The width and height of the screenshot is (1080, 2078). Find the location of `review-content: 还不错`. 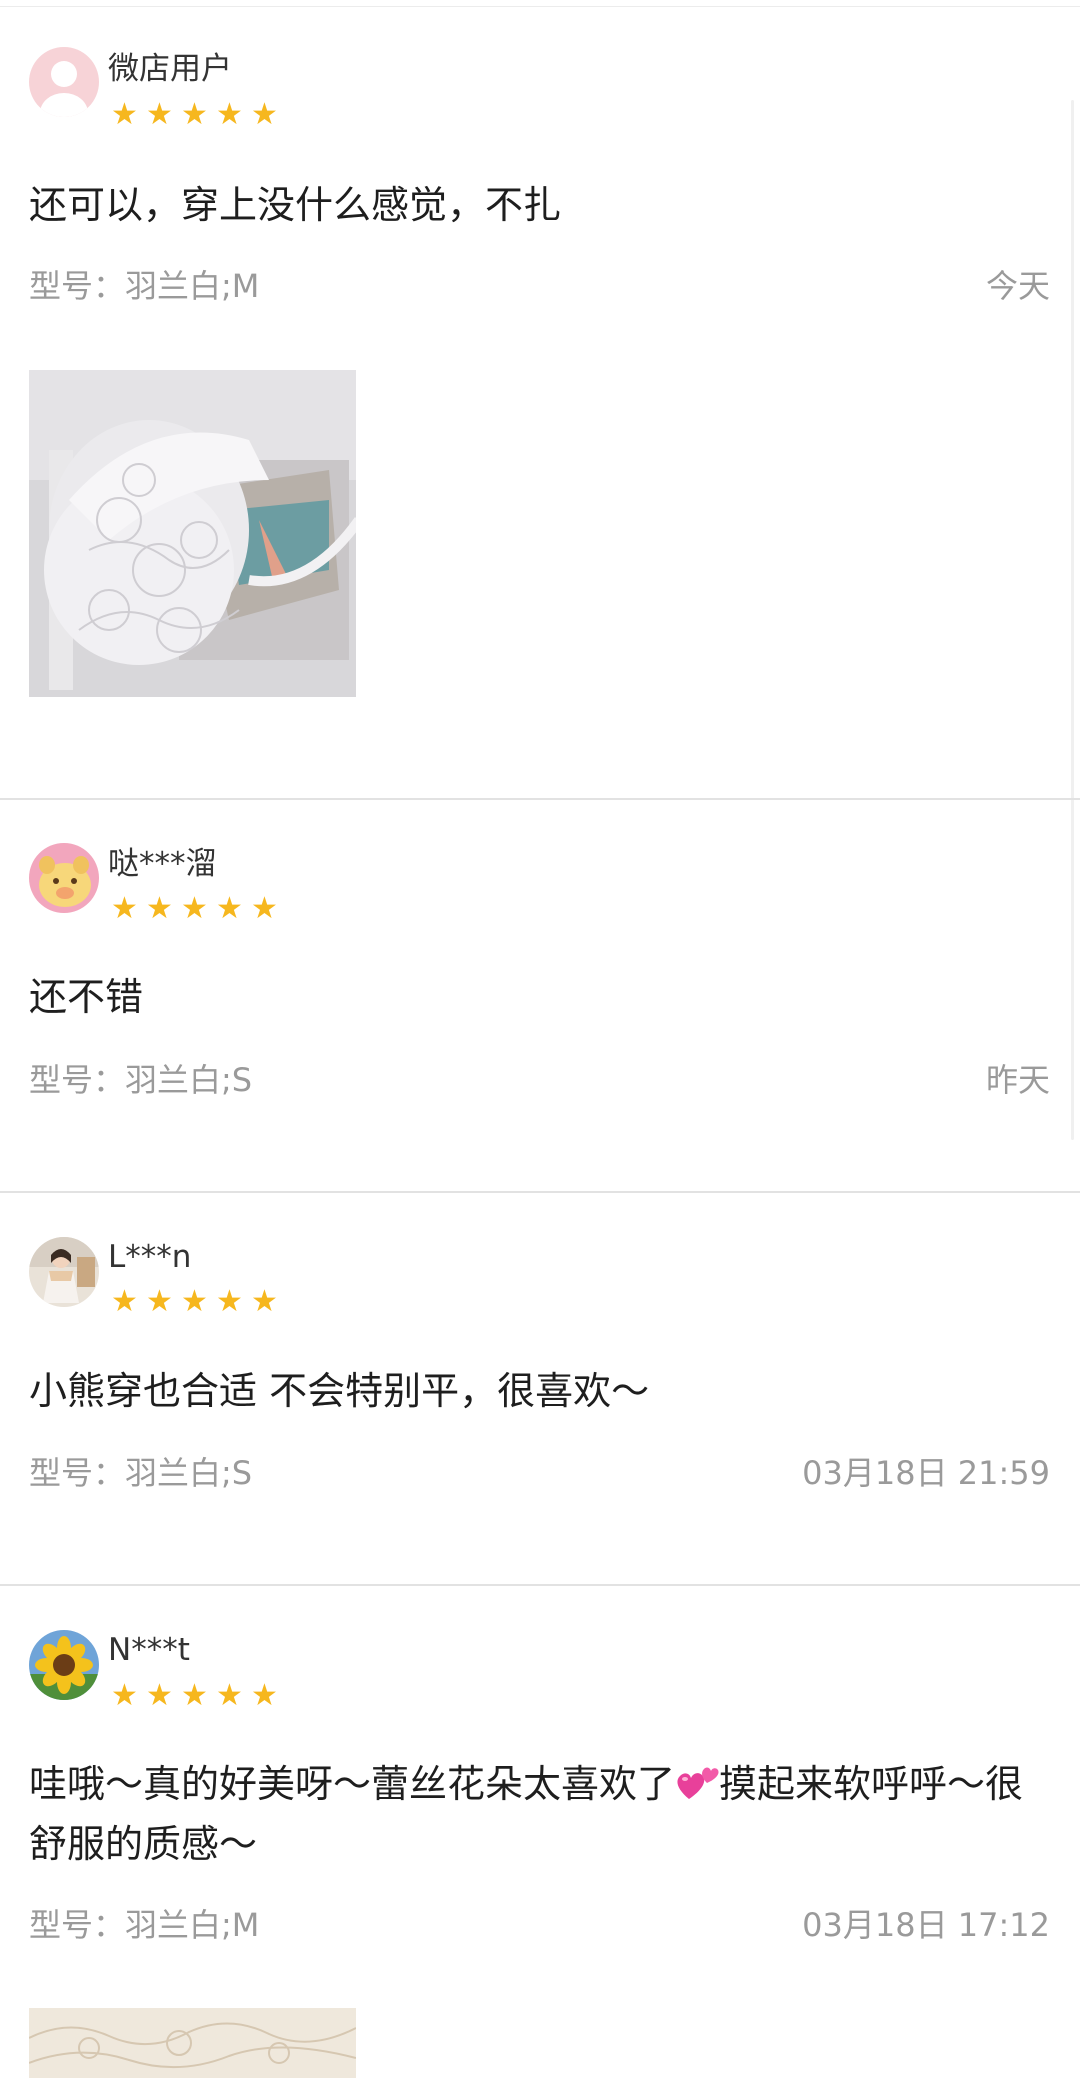

review-content: 还不错 is located at coordinates (86, 997).